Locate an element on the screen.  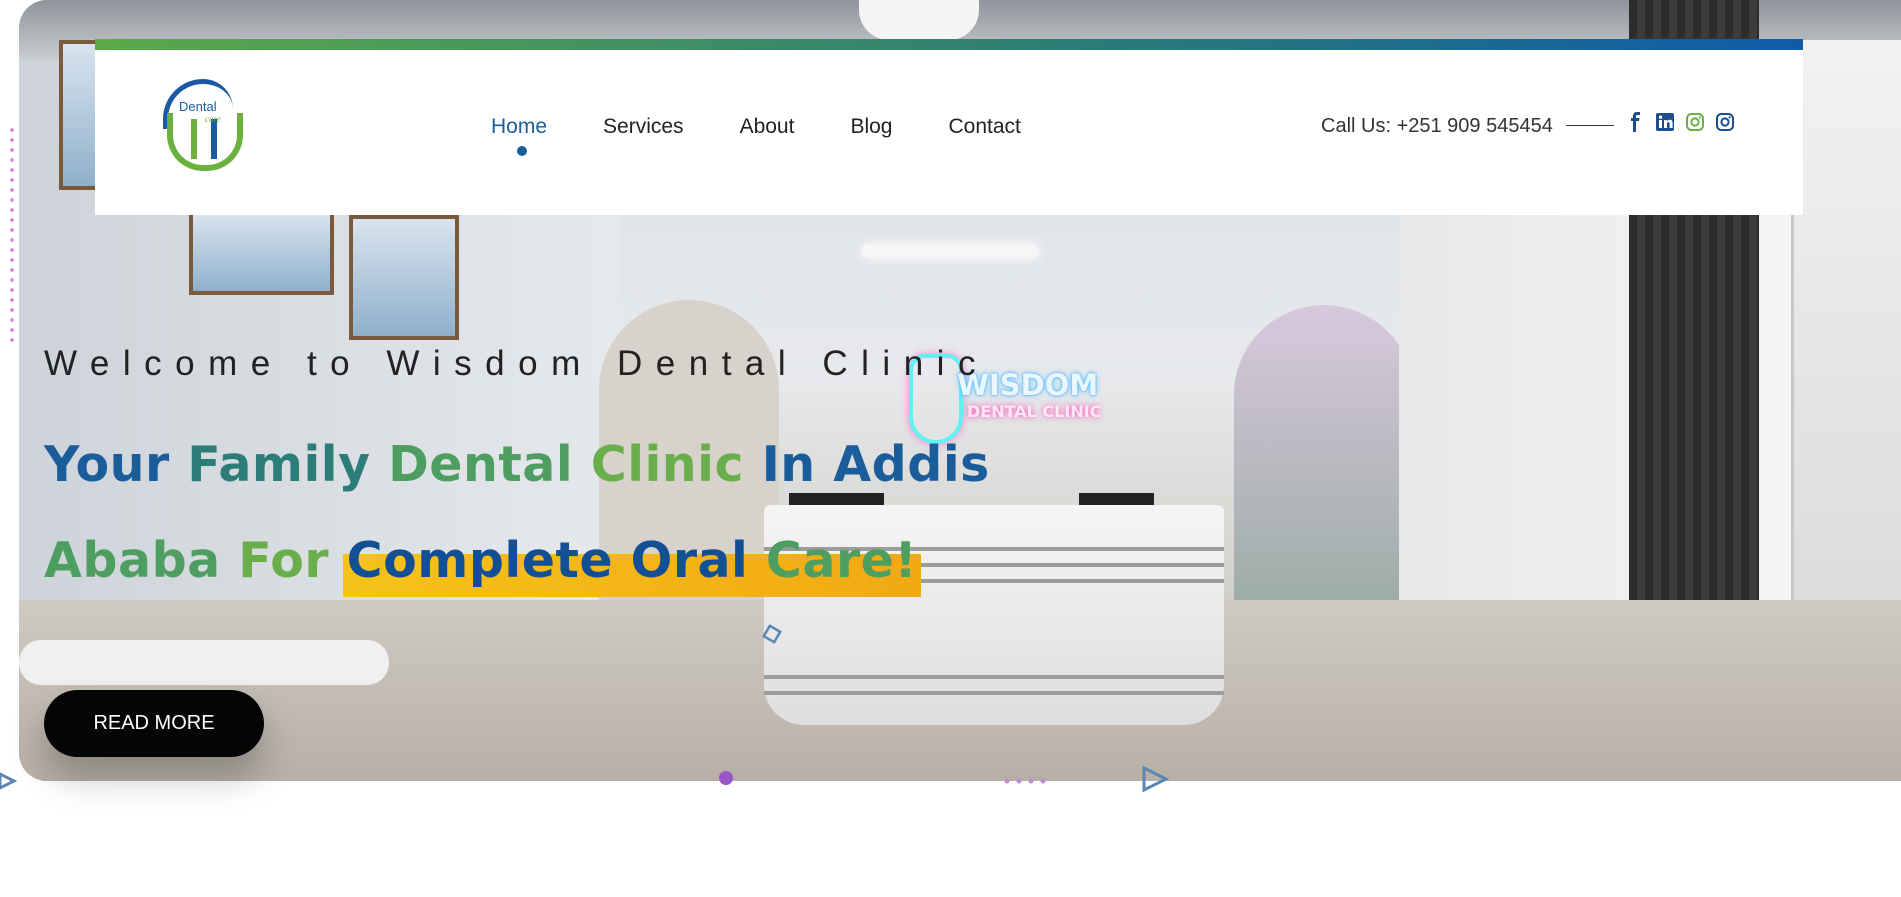
headline-word: Dental is located at coordinates (481, 464).